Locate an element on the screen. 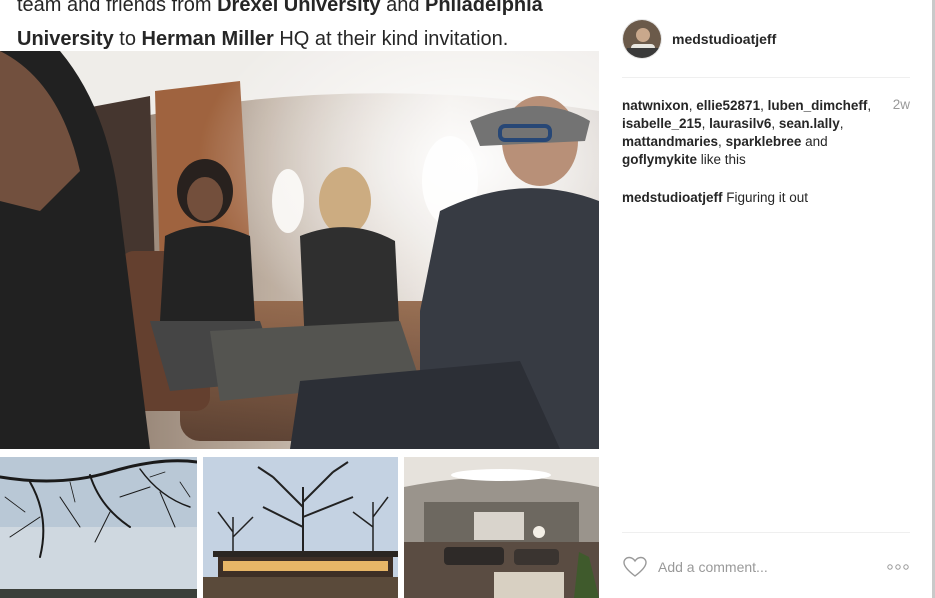 The height and width of the screenshot is (598, 935). interior-lounge-illustration is located at coordinates (501, 527).